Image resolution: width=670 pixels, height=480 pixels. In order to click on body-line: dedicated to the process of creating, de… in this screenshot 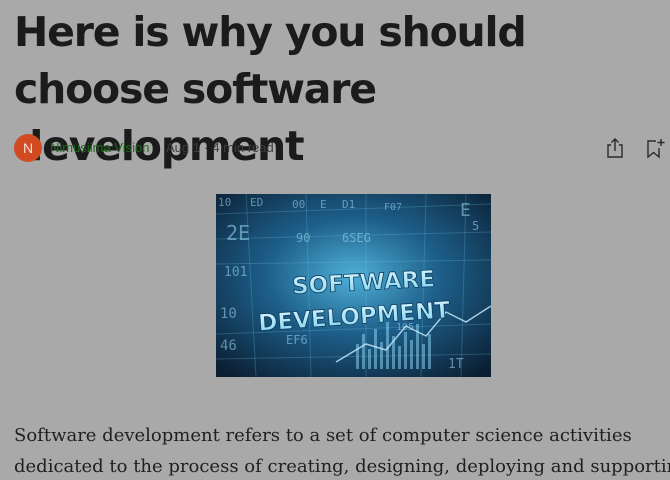, I will do `click(342, 466)`.